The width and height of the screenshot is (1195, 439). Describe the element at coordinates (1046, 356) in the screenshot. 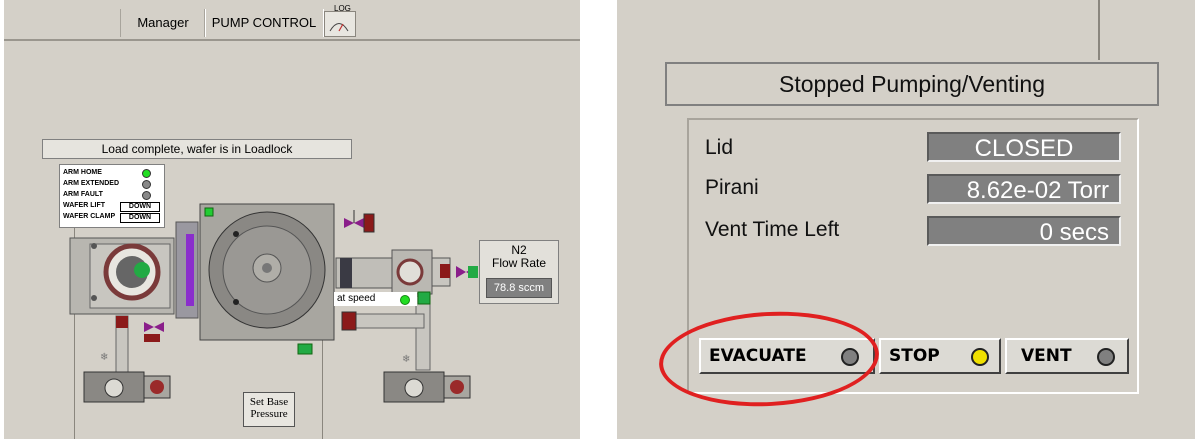

I see `vent-label: VENT` at that location.